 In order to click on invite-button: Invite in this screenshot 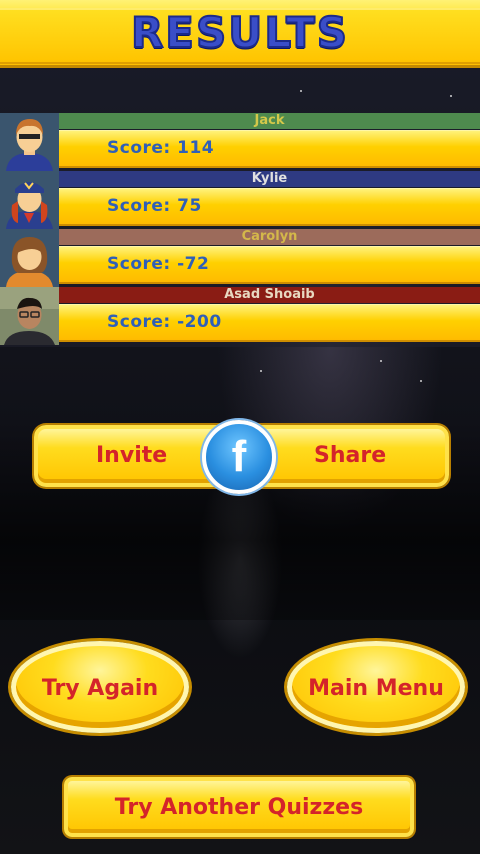, I will do `click(131, 455)`.